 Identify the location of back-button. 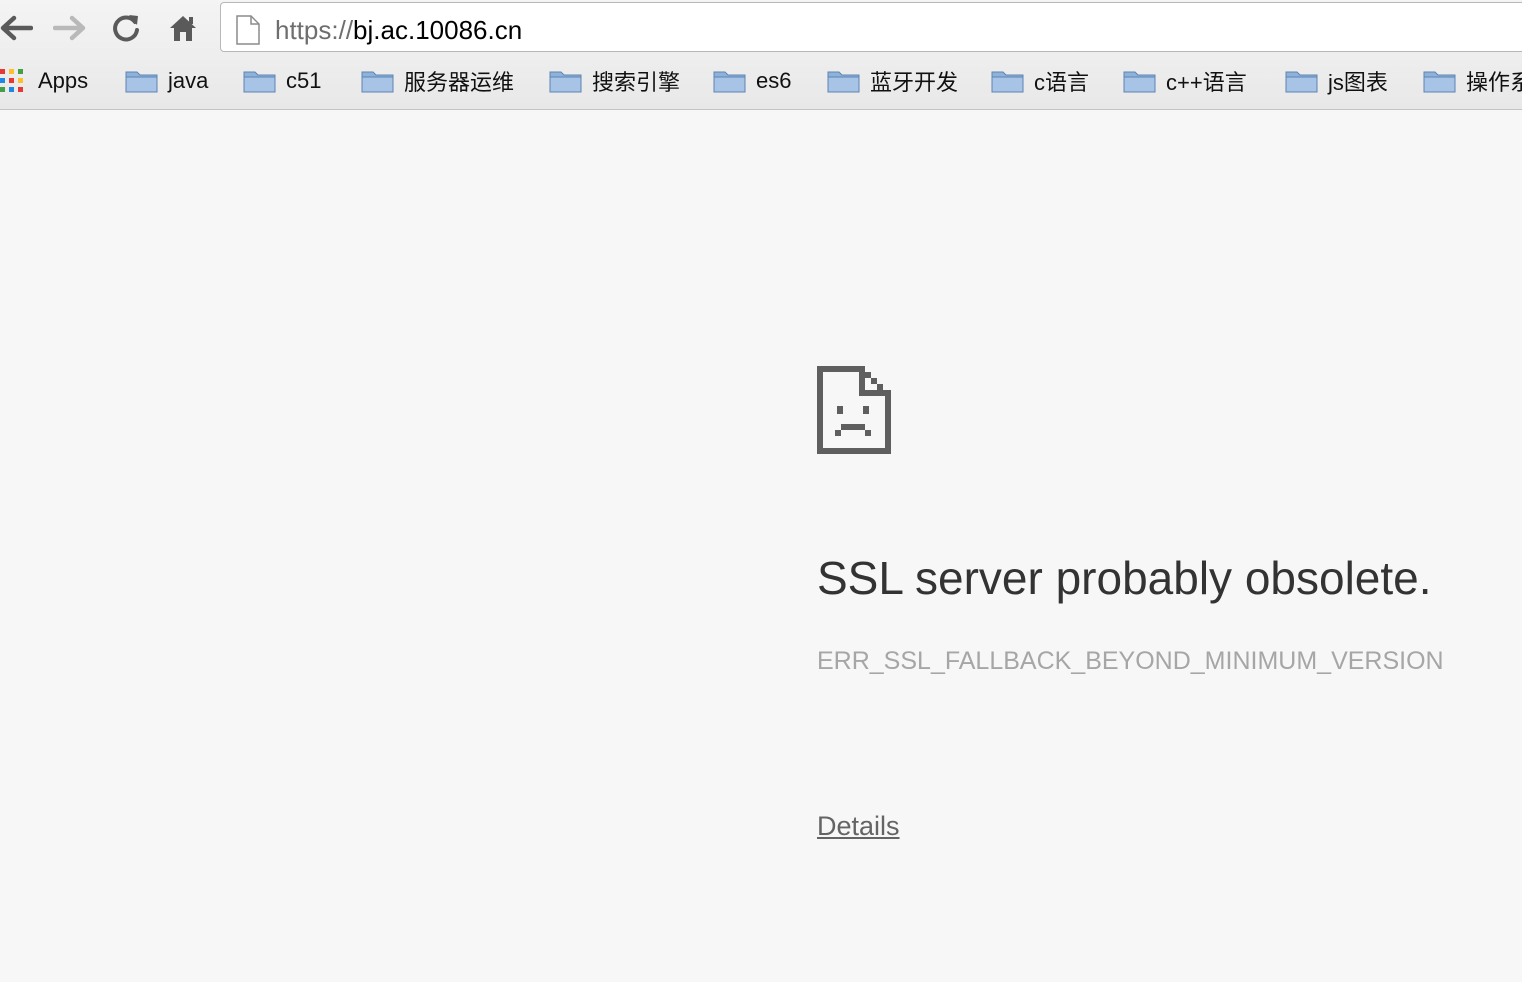
(18, 28).